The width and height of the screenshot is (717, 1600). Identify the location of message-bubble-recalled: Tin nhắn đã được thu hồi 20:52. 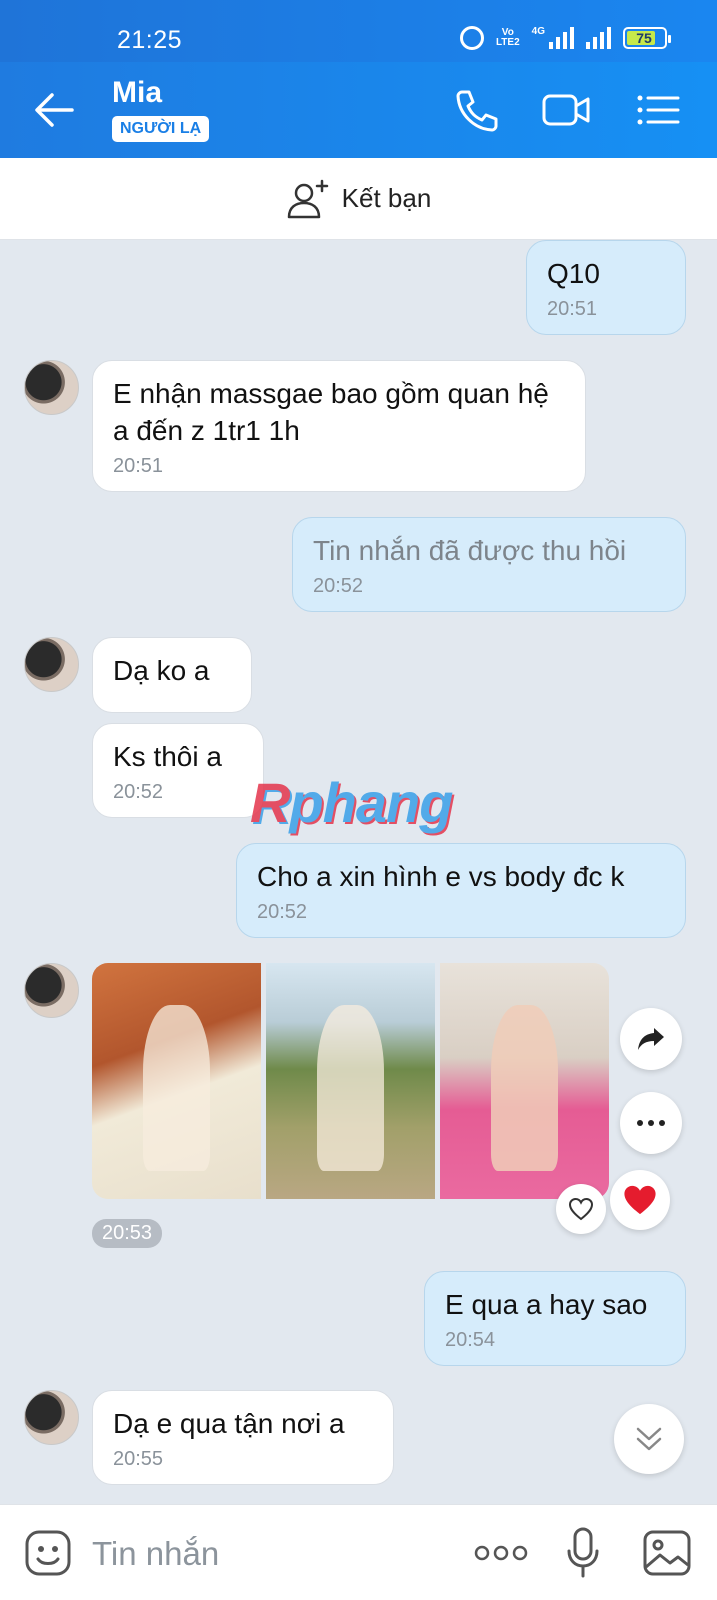
(489, 564).